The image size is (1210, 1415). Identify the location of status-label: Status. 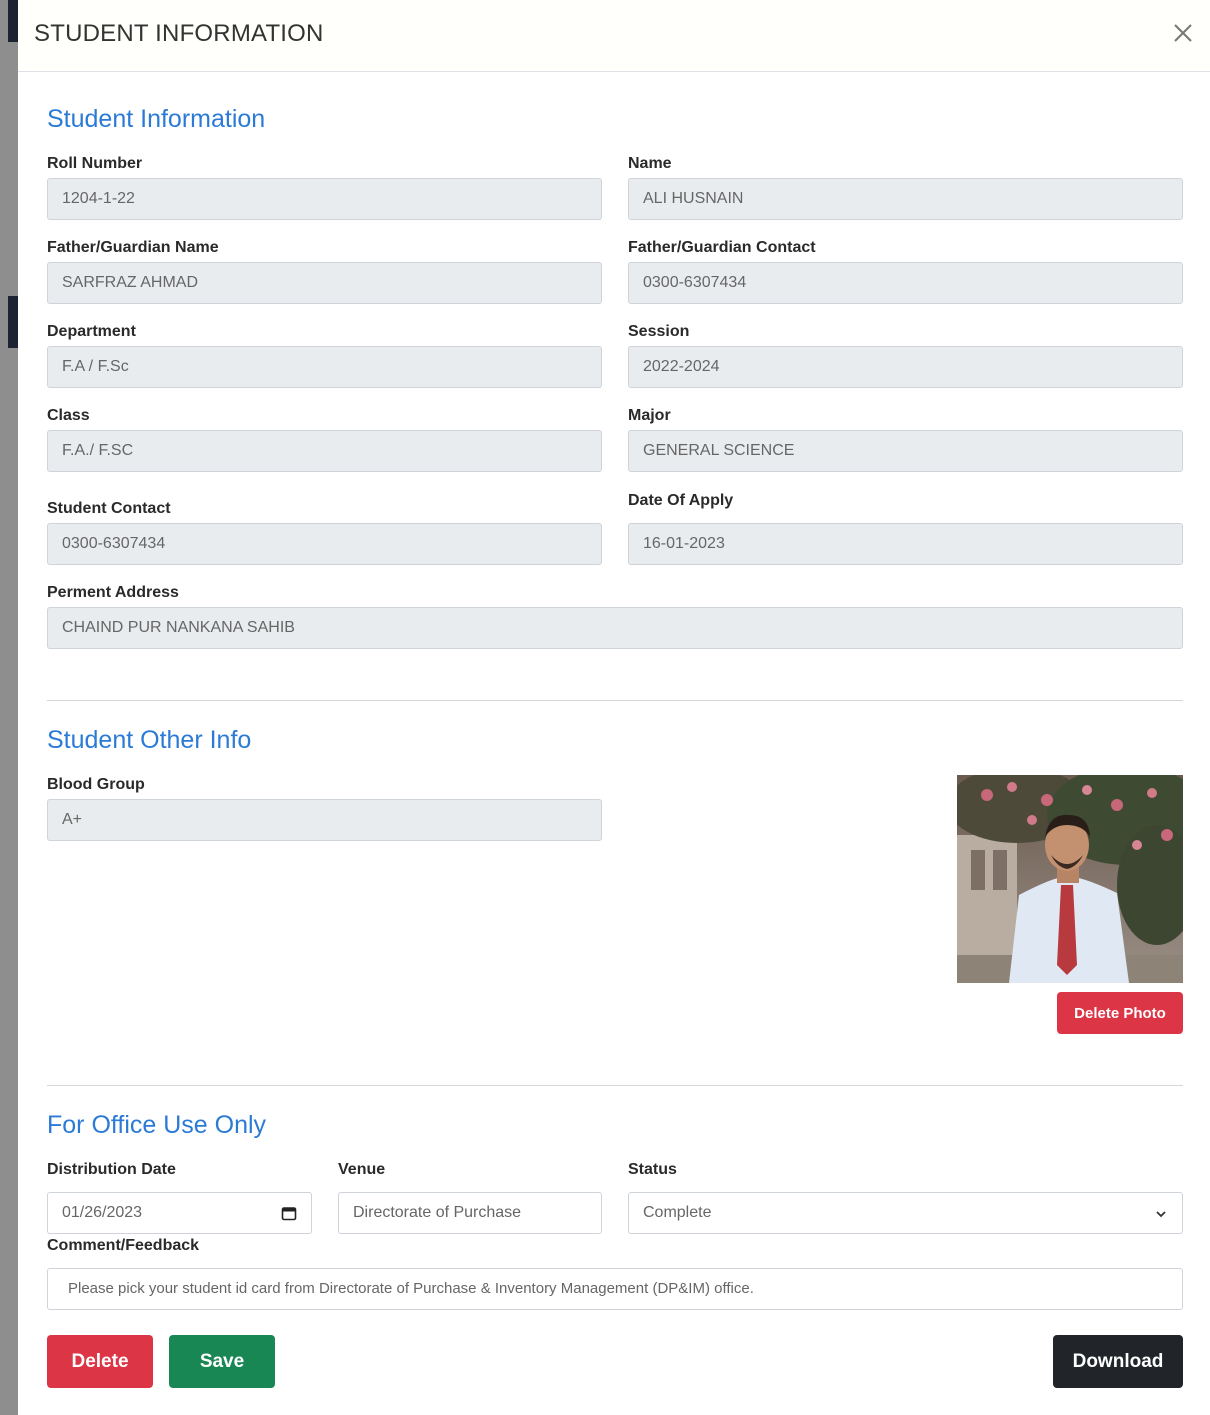
(652, 1169).